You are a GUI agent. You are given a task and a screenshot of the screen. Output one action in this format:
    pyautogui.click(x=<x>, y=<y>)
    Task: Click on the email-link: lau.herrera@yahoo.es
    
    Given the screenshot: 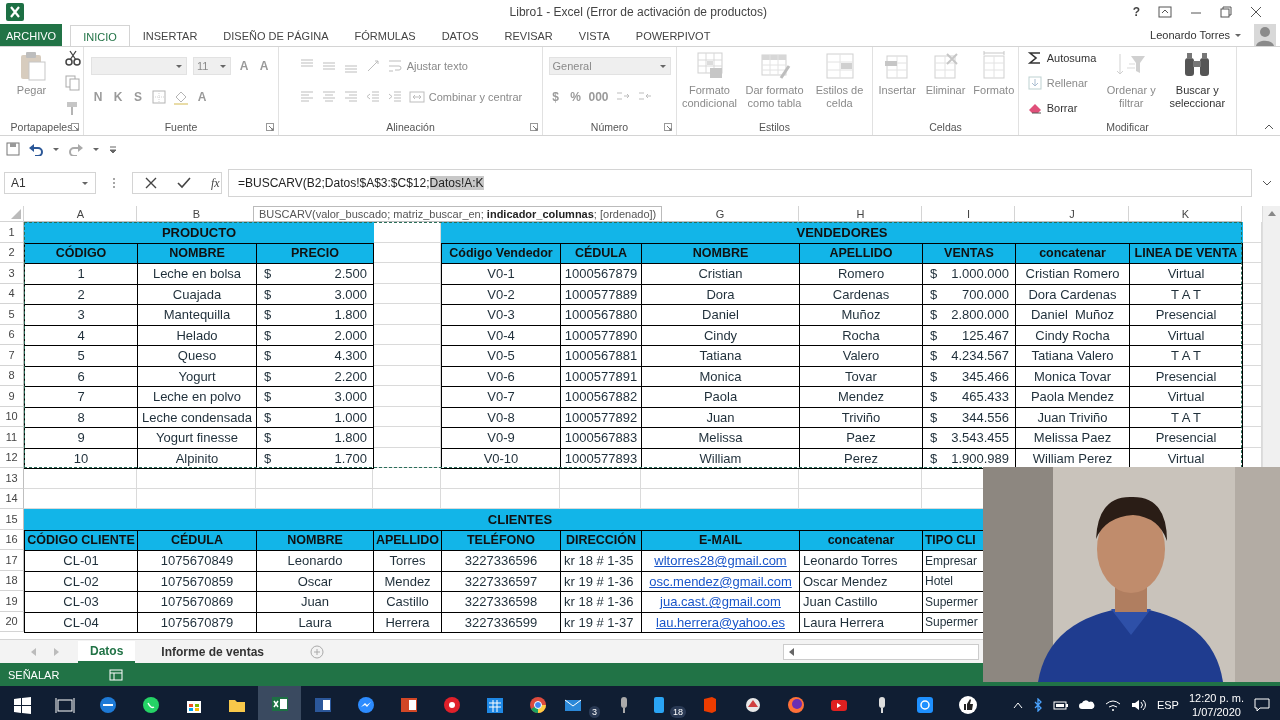 What is the action you would take?
    pyautogui.click(x=720, y=622)
    